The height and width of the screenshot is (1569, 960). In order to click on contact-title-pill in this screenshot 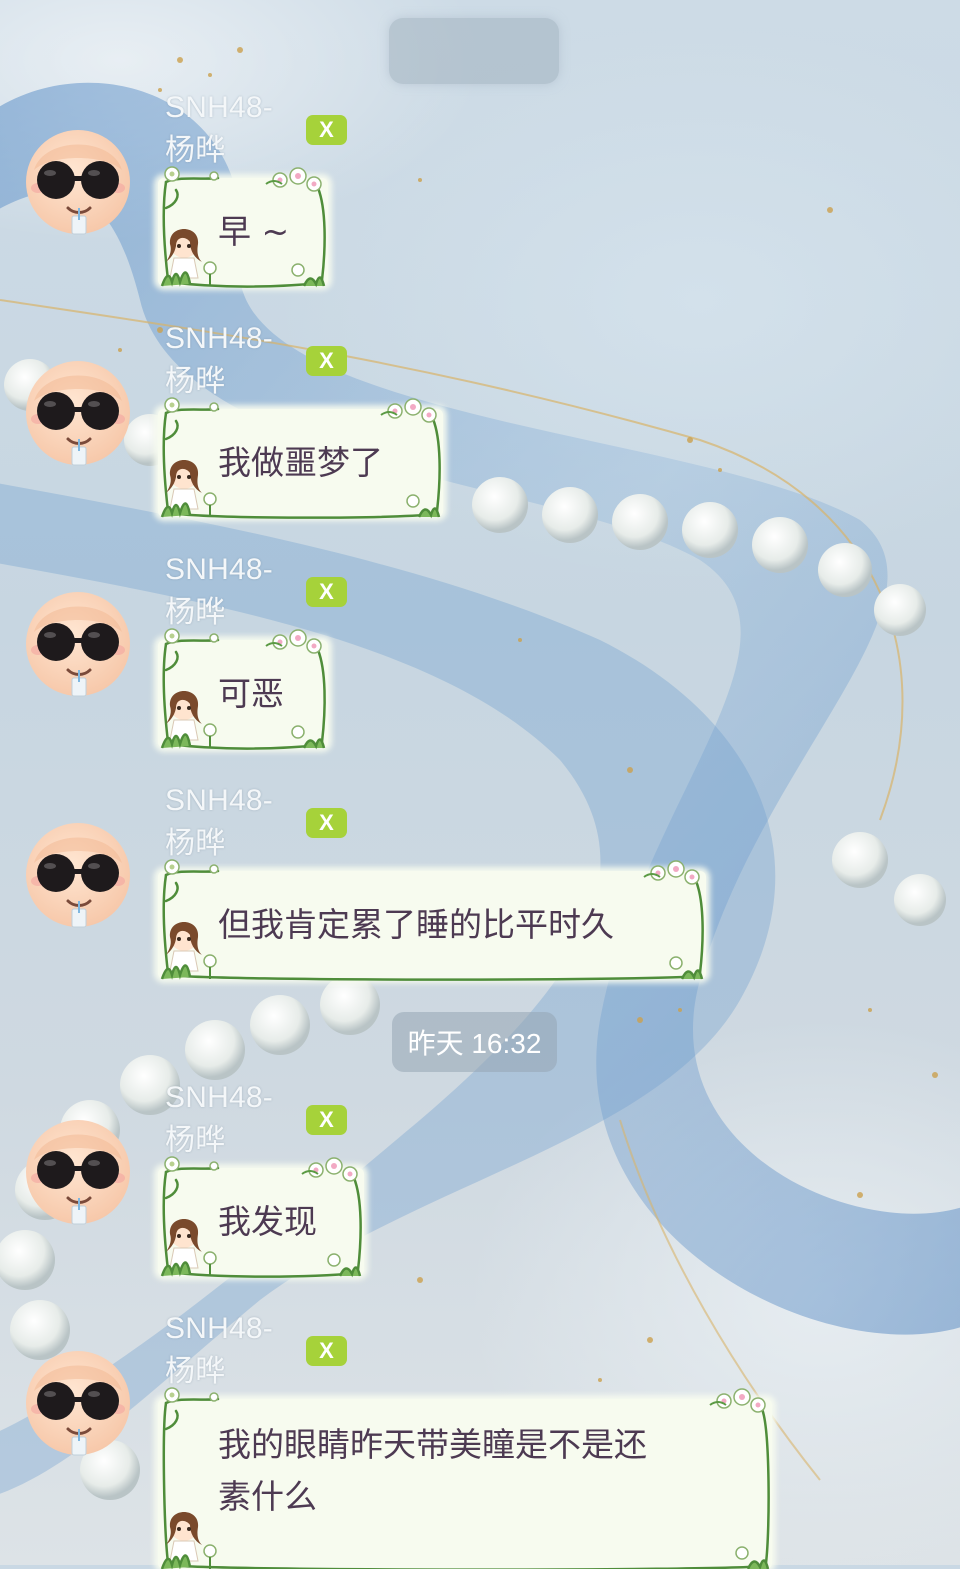, I will do `click(474, 51)`.